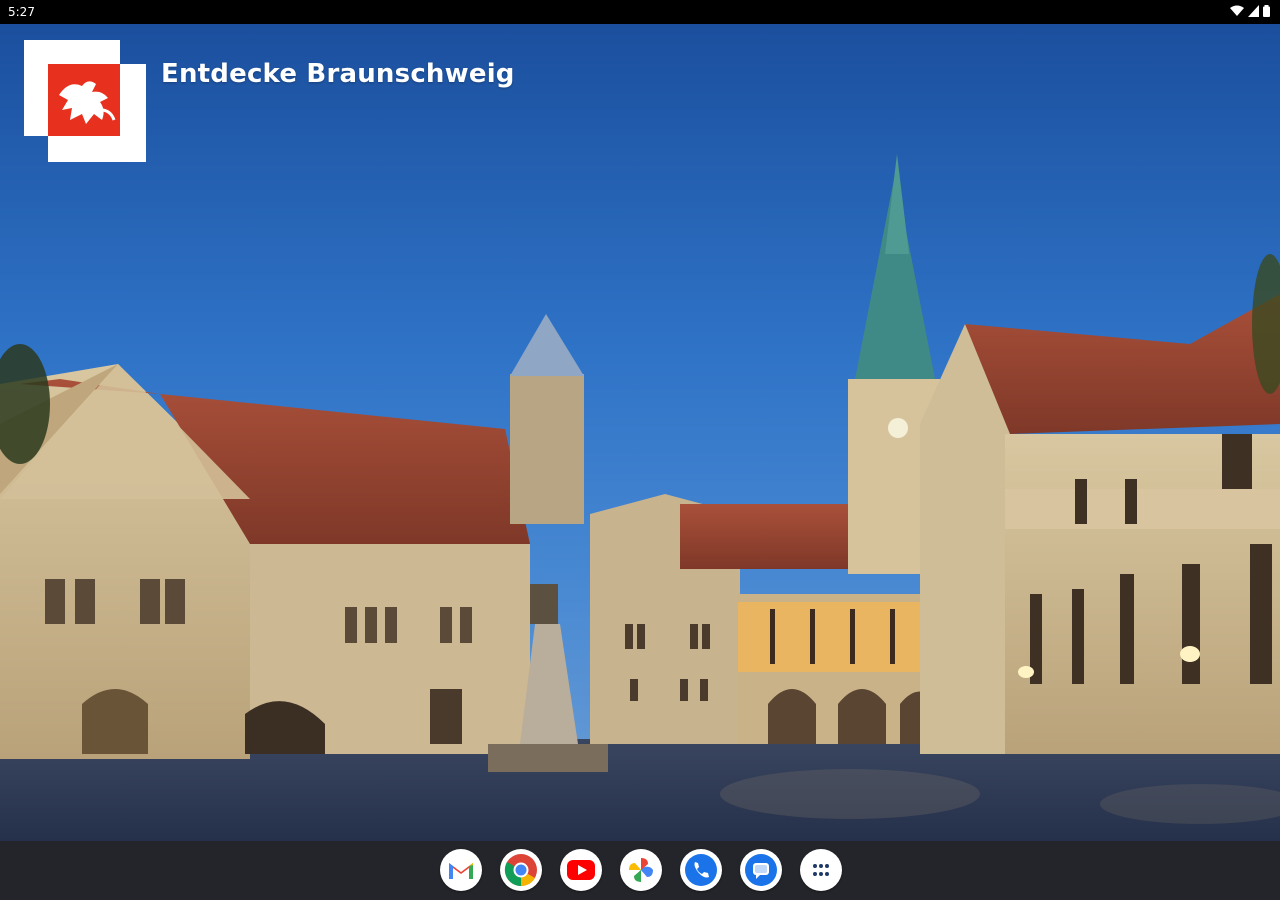 The image size is (1280, 900). What do you see at coordinates (21, 12) in the screenshot?
I see `status-time: 5:27` at bounding box center [21, 12].